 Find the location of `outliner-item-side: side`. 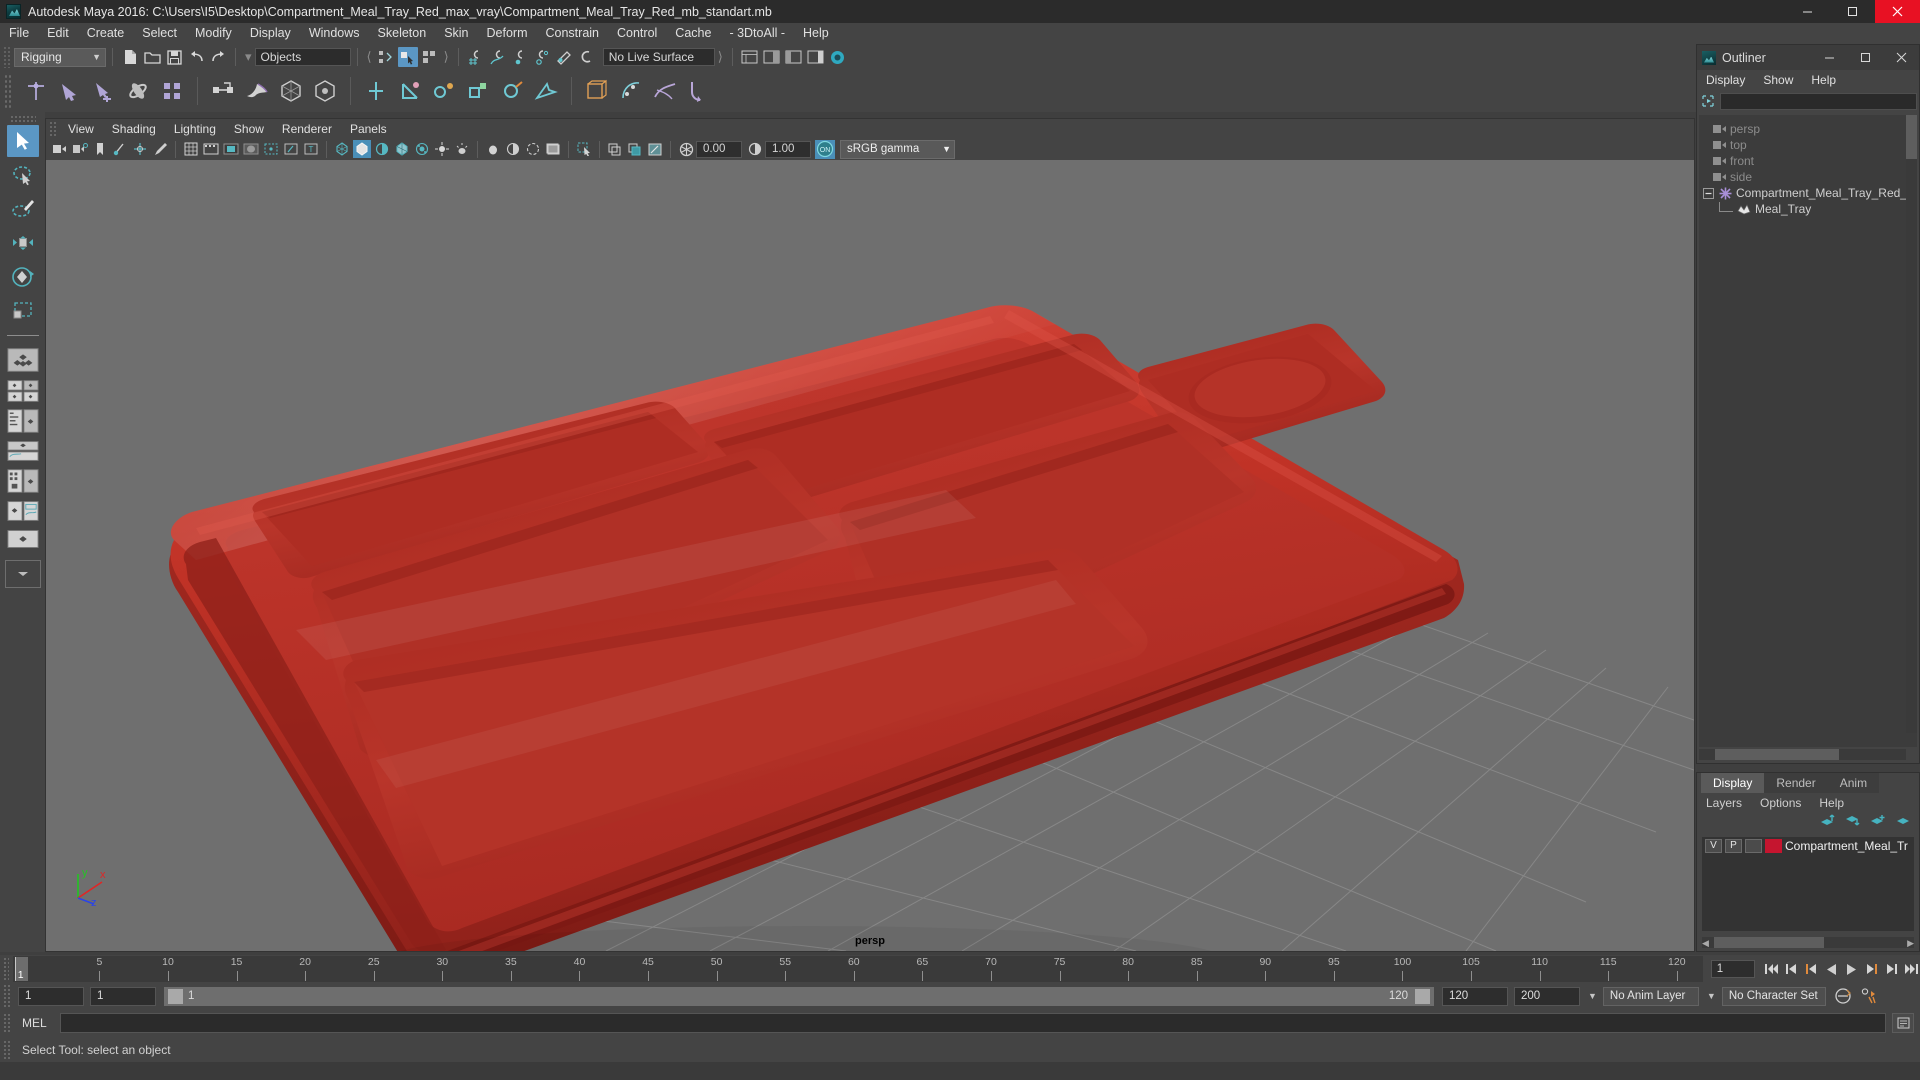

outliner-item-side: side is located at coordinates (1808, 177).